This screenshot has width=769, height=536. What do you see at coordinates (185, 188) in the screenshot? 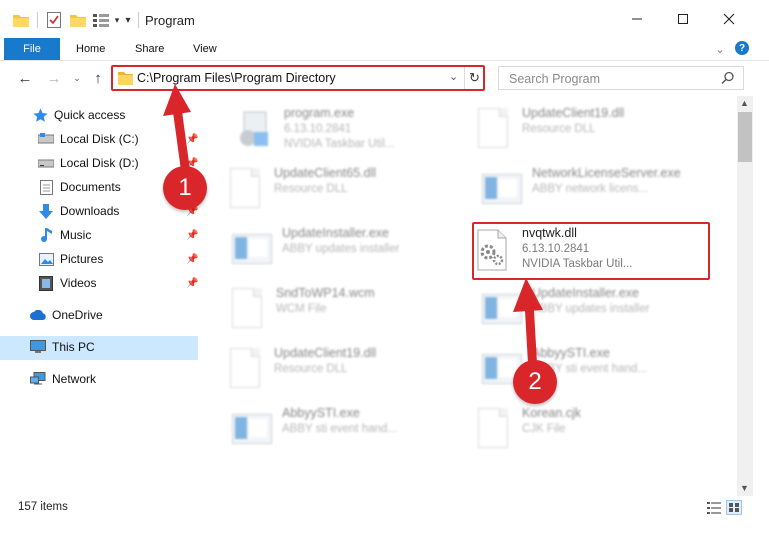
I see `callout-badge-1: 1` at bounding box center [185, 188].